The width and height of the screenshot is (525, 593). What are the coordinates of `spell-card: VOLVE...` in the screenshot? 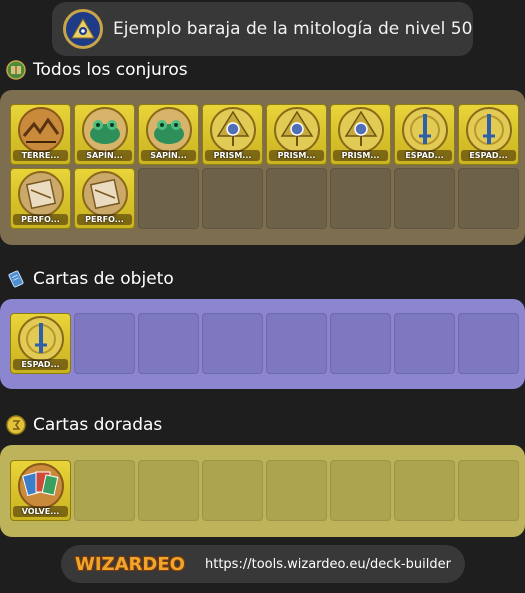 It's located at (40, 490).